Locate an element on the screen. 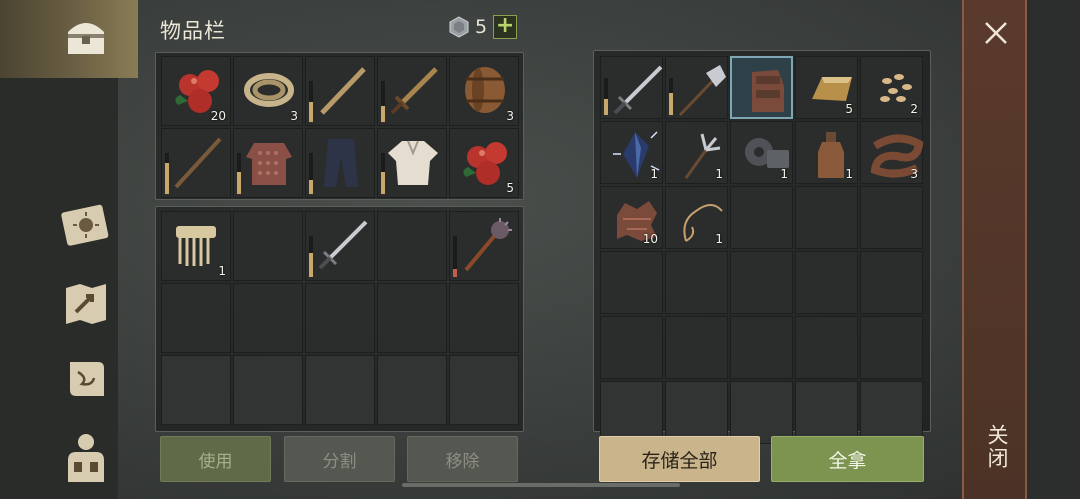 The image size is (1080, 499). close-panel: 关闭 is located at coordinates (994, 249).